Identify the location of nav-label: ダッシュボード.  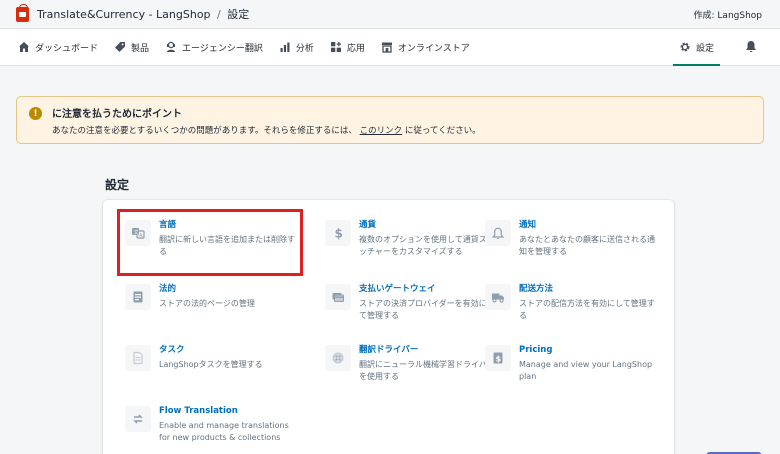
(67, 48).